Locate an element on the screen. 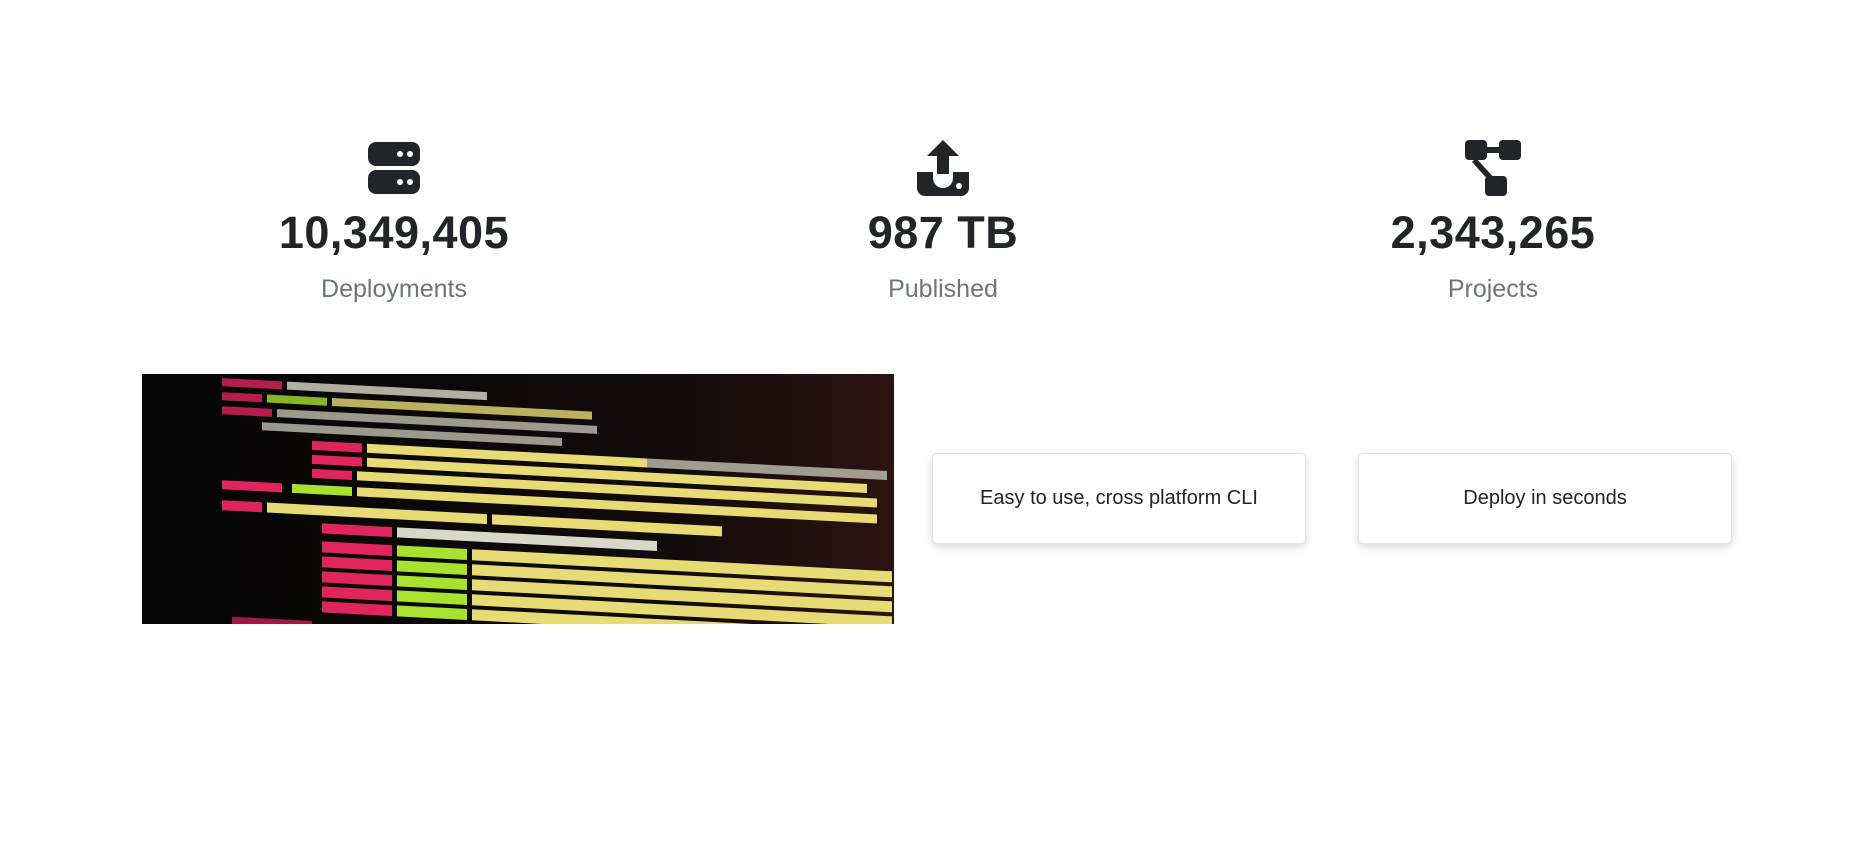 The image size is (1865, 848). stat-published: 987 TB Published is located at coordinates (943, 222).